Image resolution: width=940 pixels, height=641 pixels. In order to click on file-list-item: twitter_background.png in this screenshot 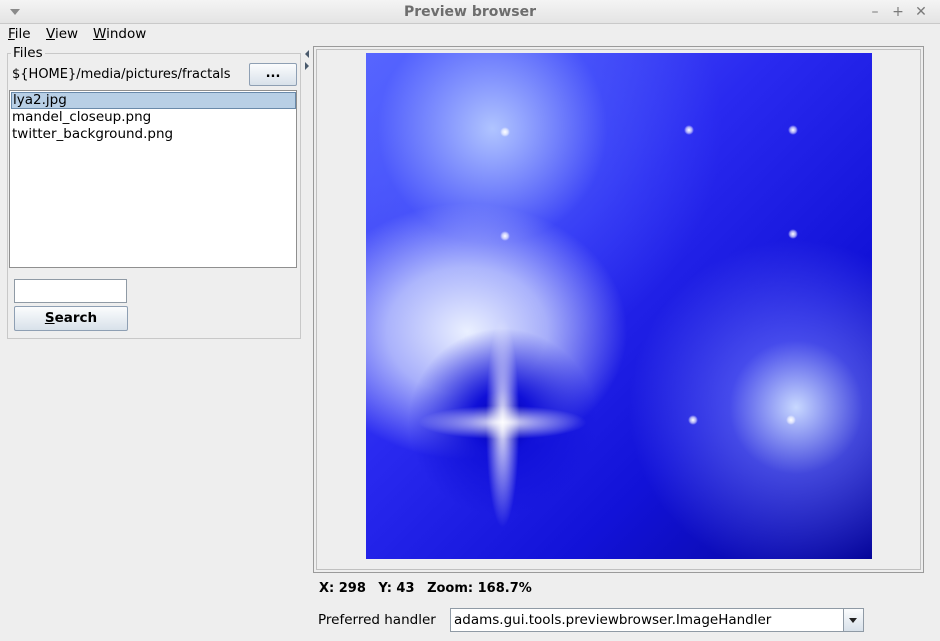, I will do `click(153, 134)`.